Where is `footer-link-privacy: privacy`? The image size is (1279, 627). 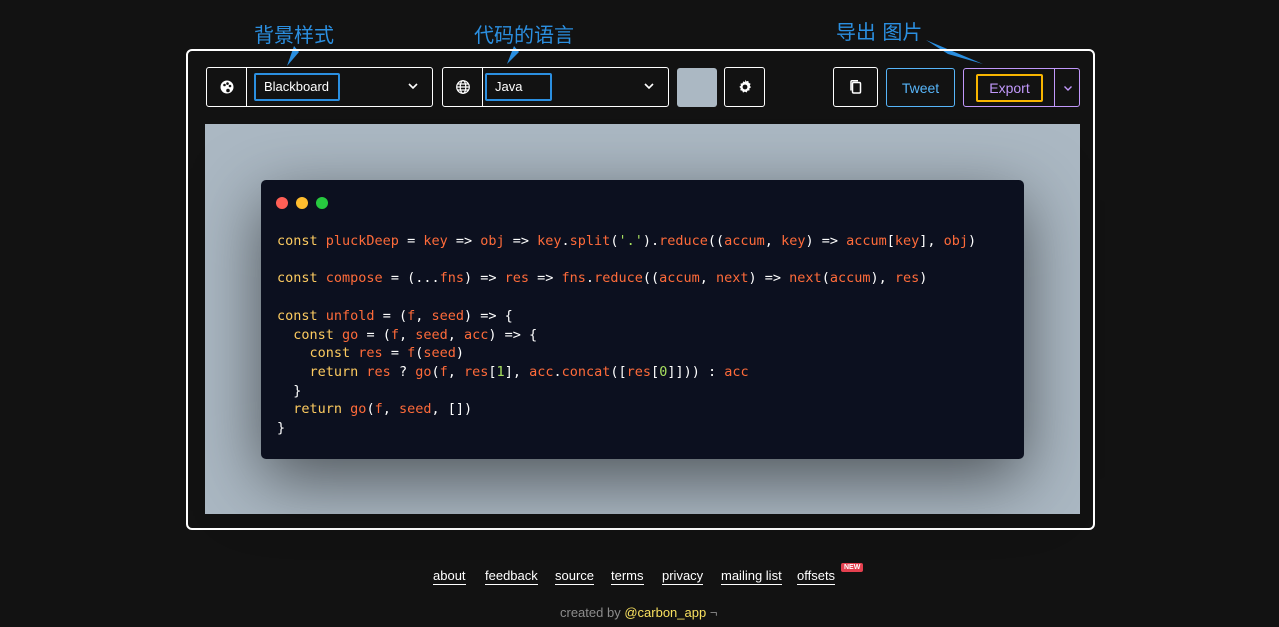
footer-link-privacy: privacy is located at coordinates (683, 576).